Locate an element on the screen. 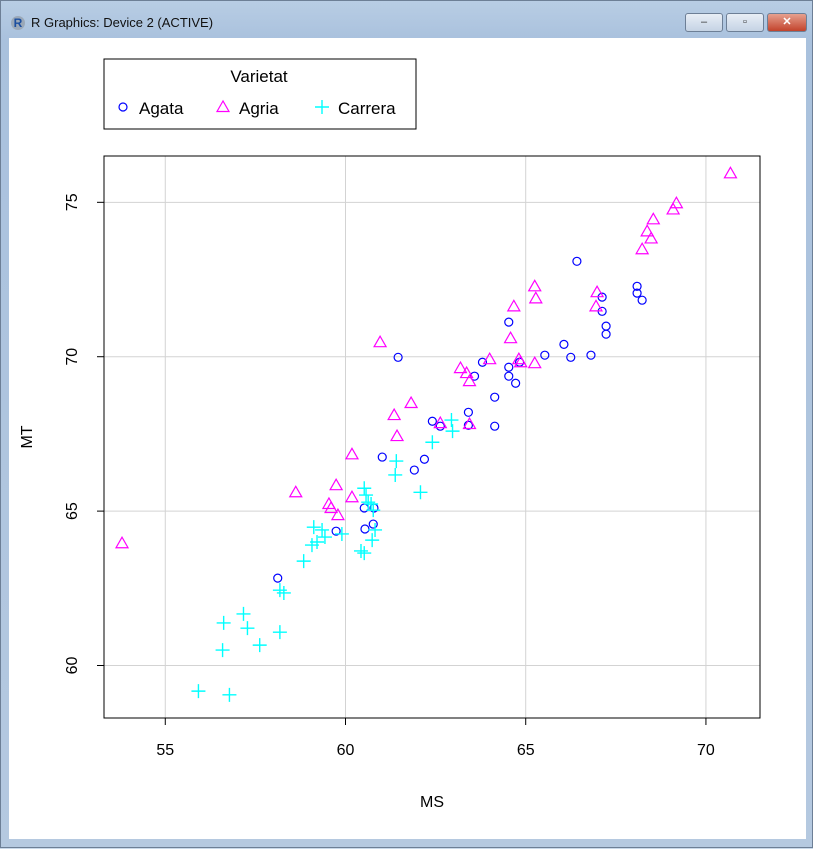 Image resolution: width=813 pixels, height=849 pixels. x-axis-label: MS is located at coordinates (432, 802).